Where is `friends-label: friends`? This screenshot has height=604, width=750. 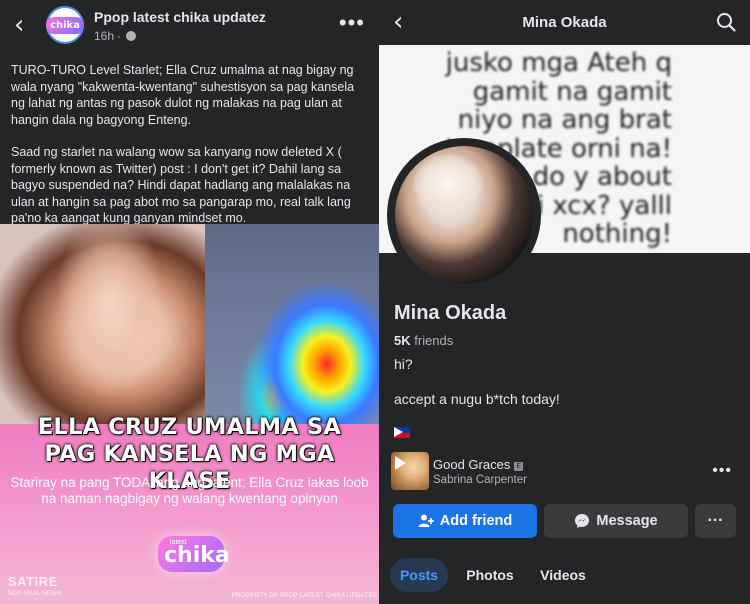
friends-label: friends is located at coordinates (434, 340).